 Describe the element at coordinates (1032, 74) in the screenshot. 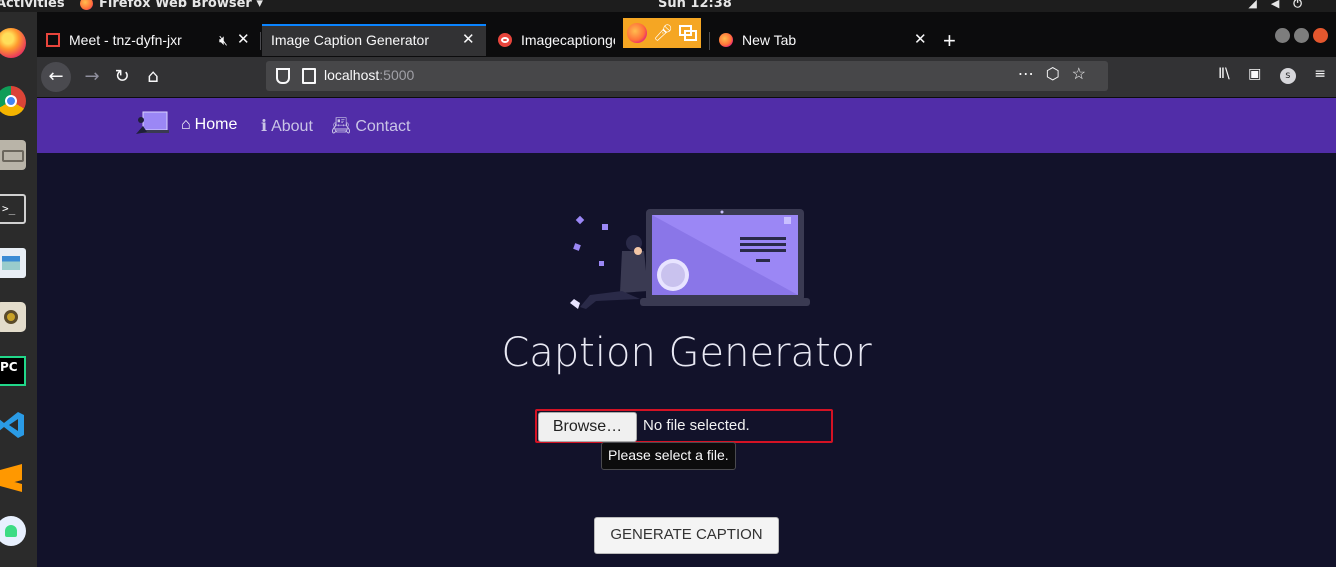

I see `page-actions-icon: ⋯` at that location.